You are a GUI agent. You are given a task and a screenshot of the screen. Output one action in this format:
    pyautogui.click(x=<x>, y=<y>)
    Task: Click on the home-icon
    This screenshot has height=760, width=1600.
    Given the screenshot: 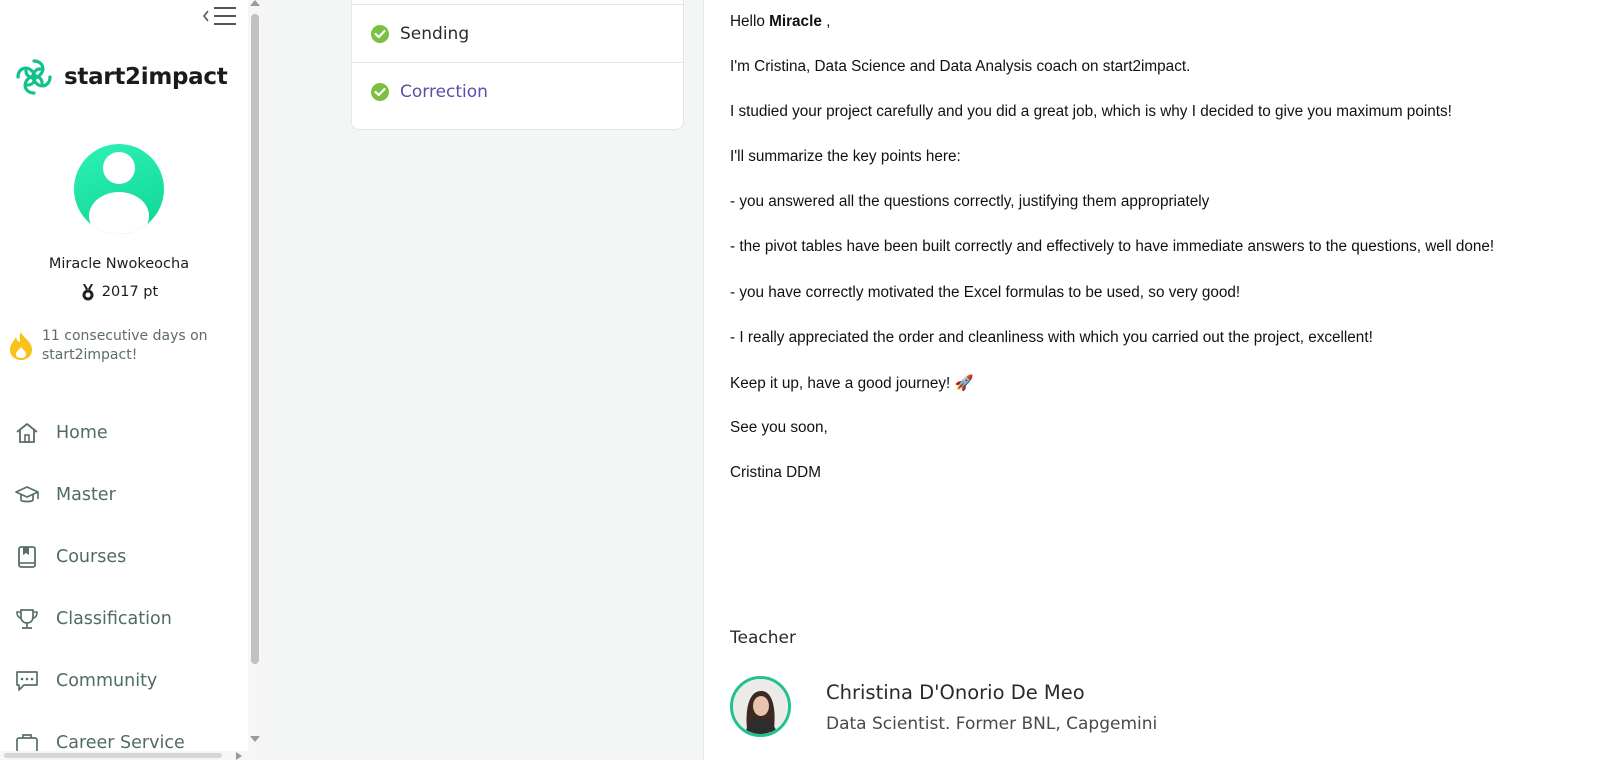 What is the action you would take?
    pyautogui.click(x=27, y=433)
    